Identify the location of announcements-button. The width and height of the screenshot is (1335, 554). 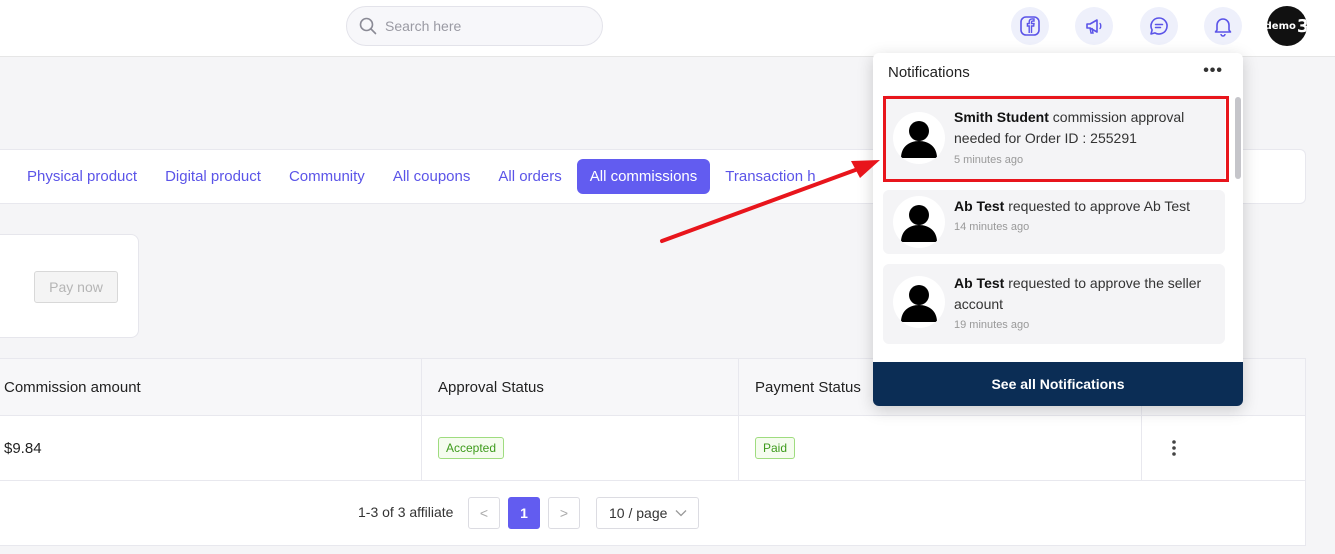
(1094, 26).